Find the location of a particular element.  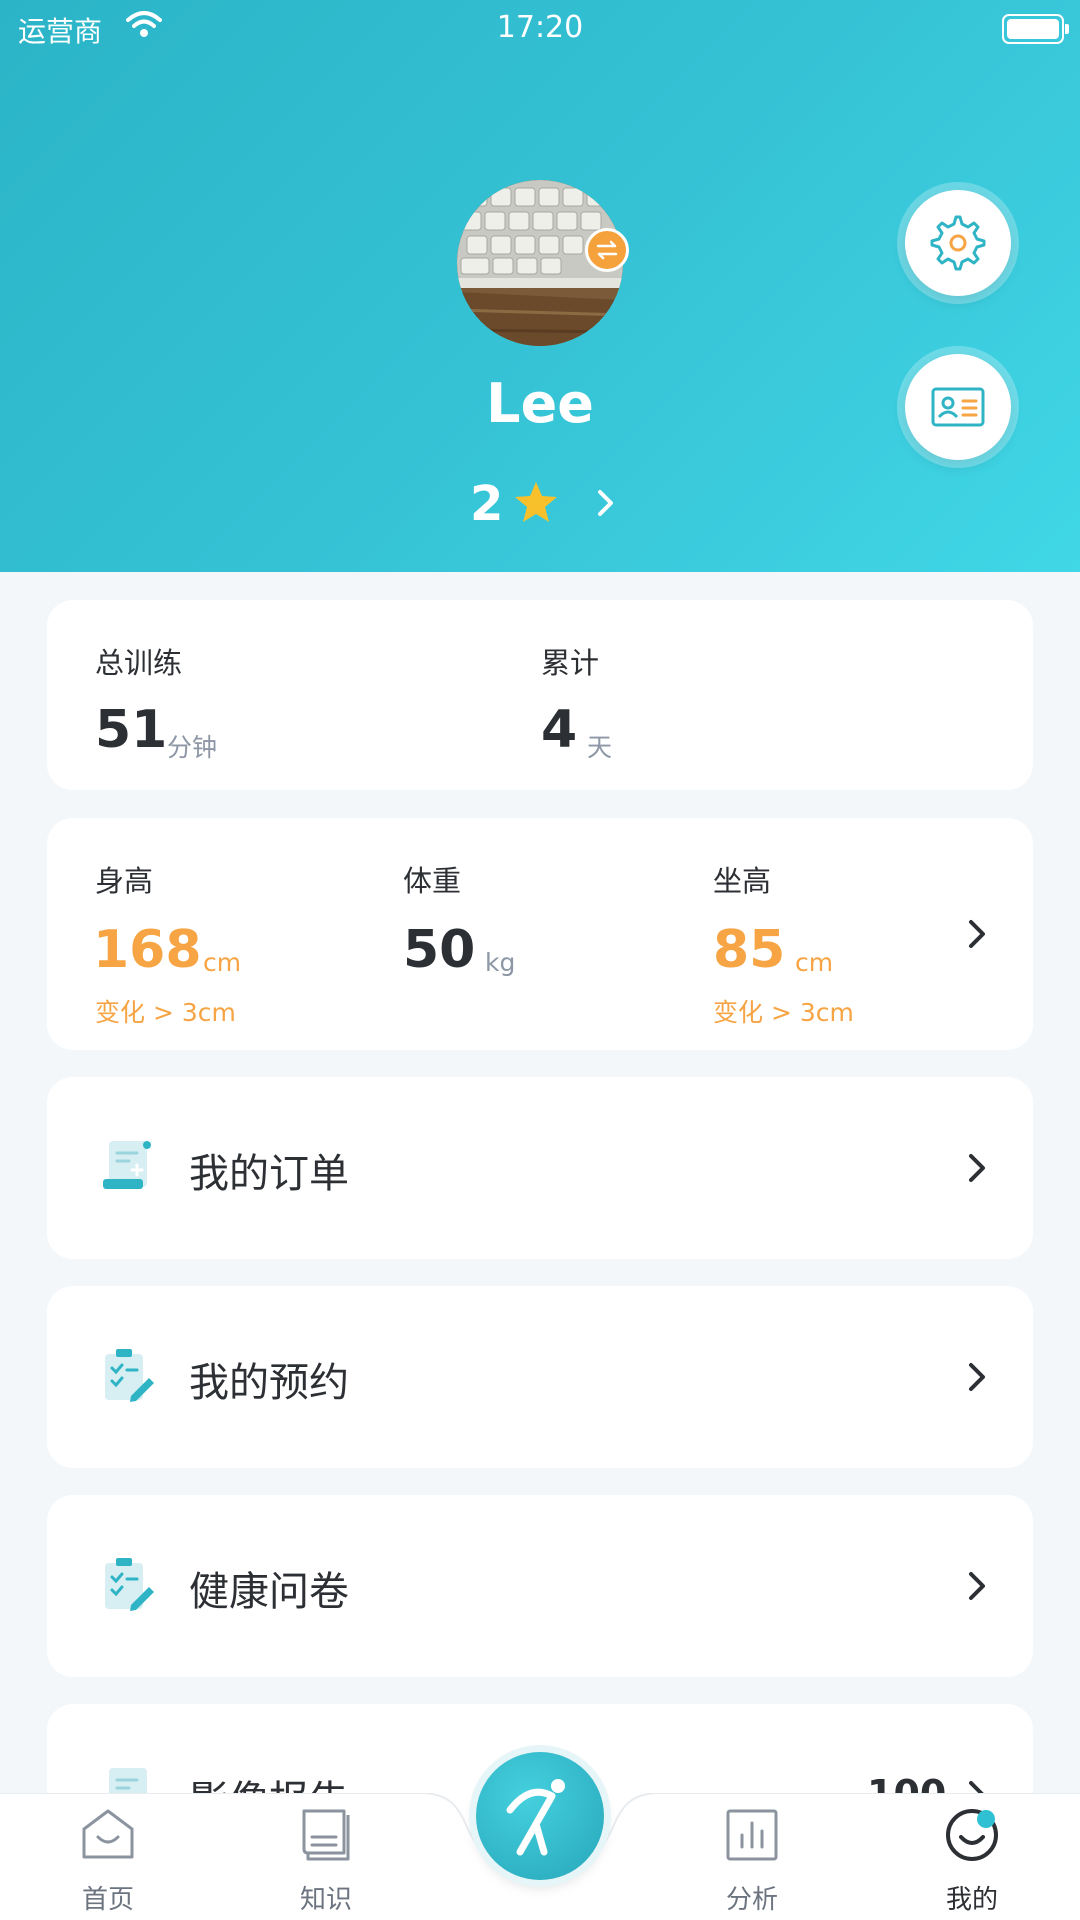

status-bar: 运营商 17:20 is located at coordinates (540, 28).